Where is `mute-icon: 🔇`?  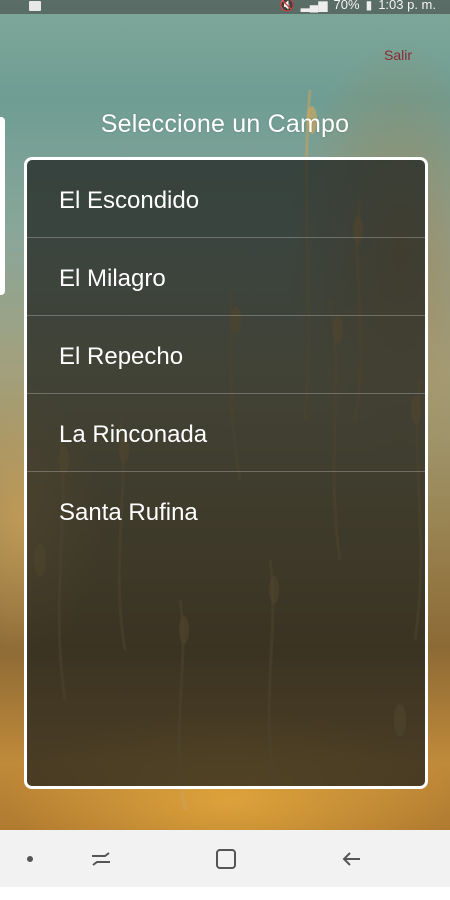 mute-icon: 🔇 is located at coordinates (287, 6).